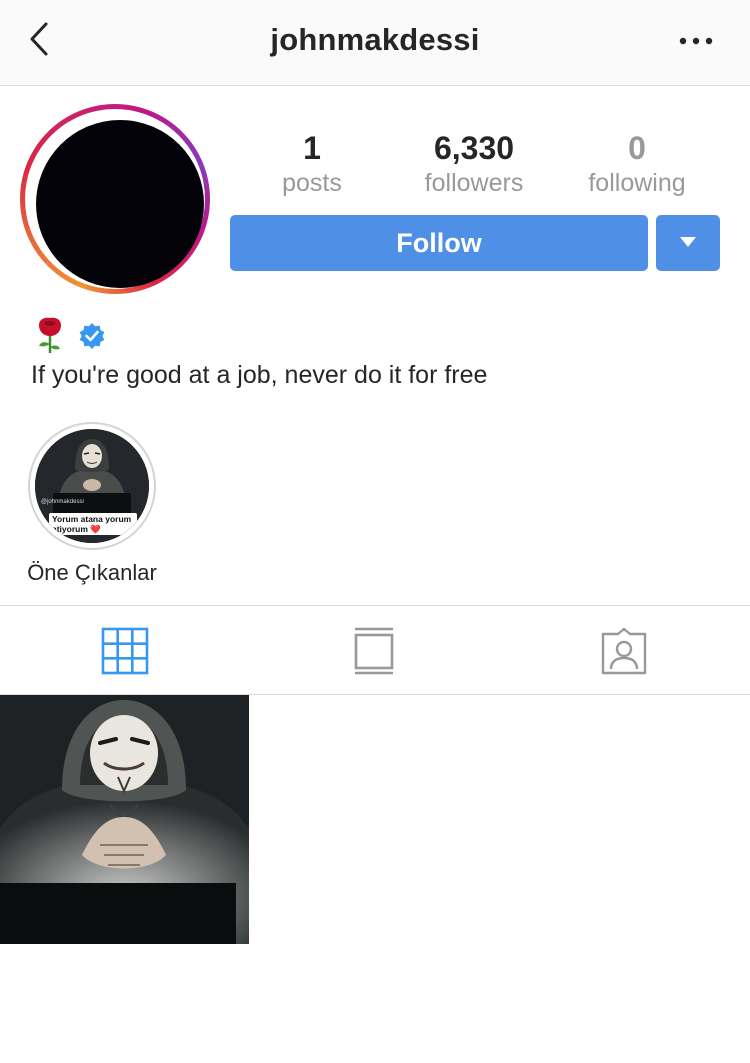 The width and height of the screenshot is (750, 1063). Describe the element at coordinates (637, 183) in the screenshot. I see `following-label: following` at that location.